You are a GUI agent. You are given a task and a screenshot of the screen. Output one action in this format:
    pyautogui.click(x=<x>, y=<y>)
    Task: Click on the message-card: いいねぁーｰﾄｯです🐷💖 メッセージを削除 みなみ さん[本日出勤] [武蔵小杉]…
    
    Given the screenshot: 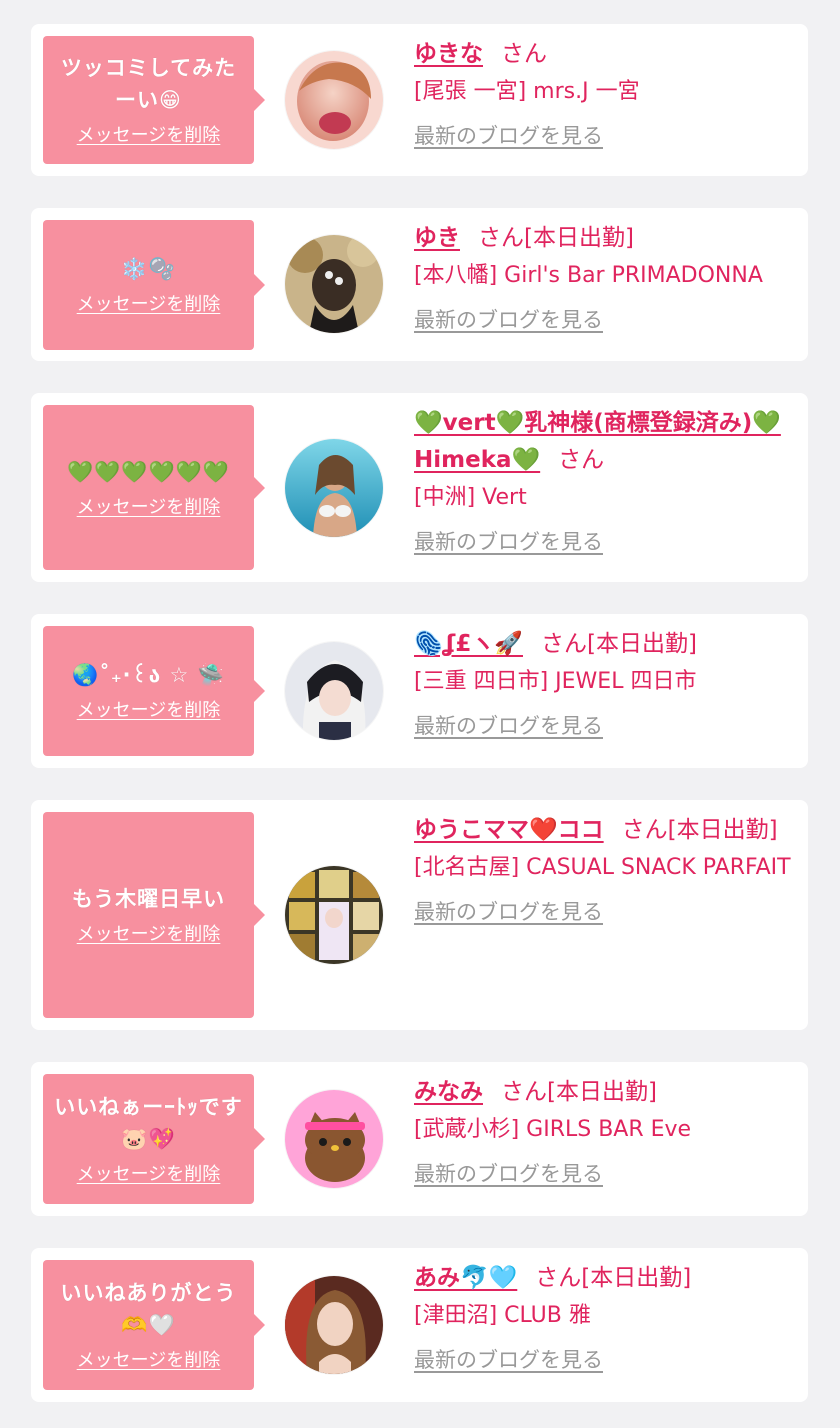 What is the action you would take?
    pyautogui.click(x=419, y=1139)
    